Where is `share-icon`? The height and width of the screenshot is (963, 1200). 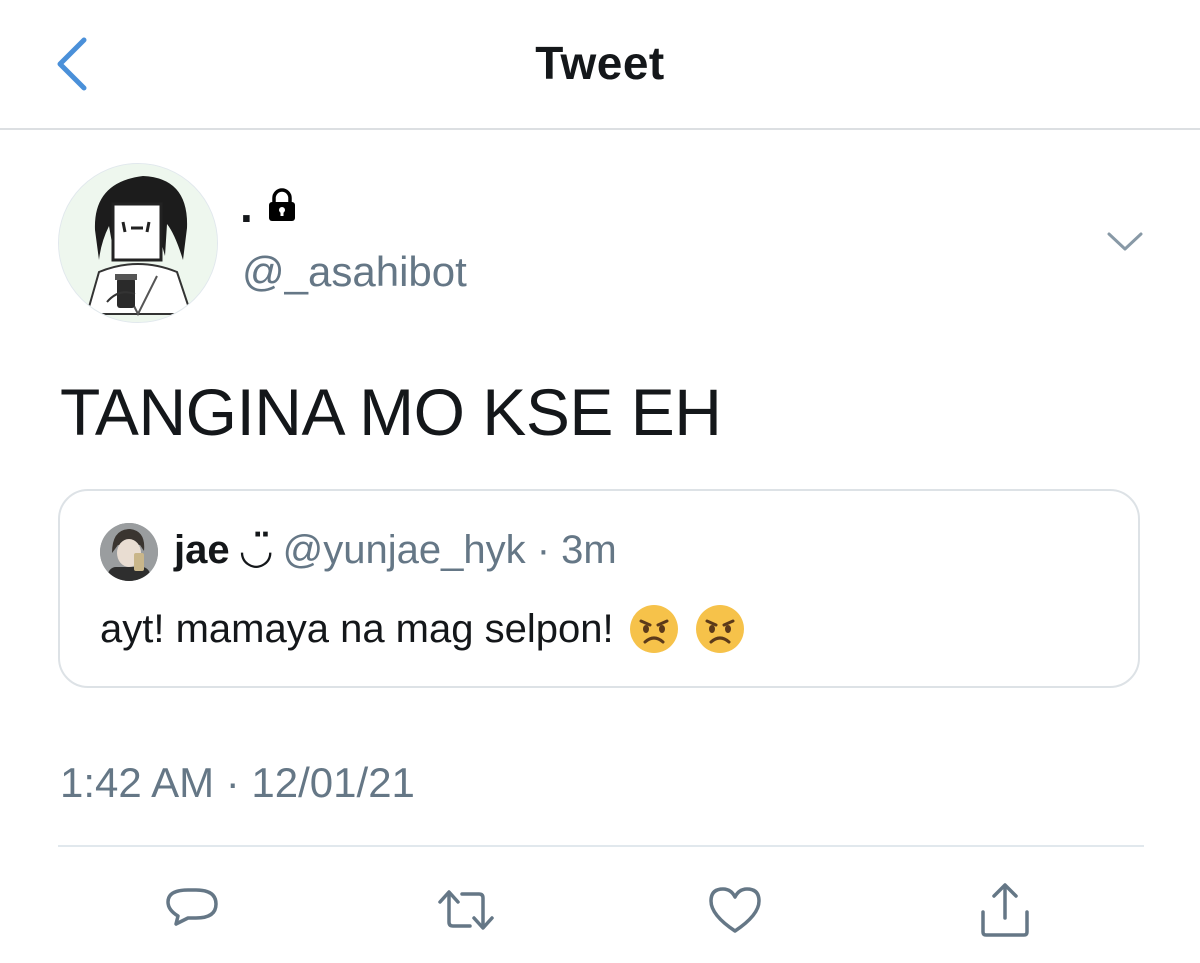
share-icon is located at coordinates (1005, 910).